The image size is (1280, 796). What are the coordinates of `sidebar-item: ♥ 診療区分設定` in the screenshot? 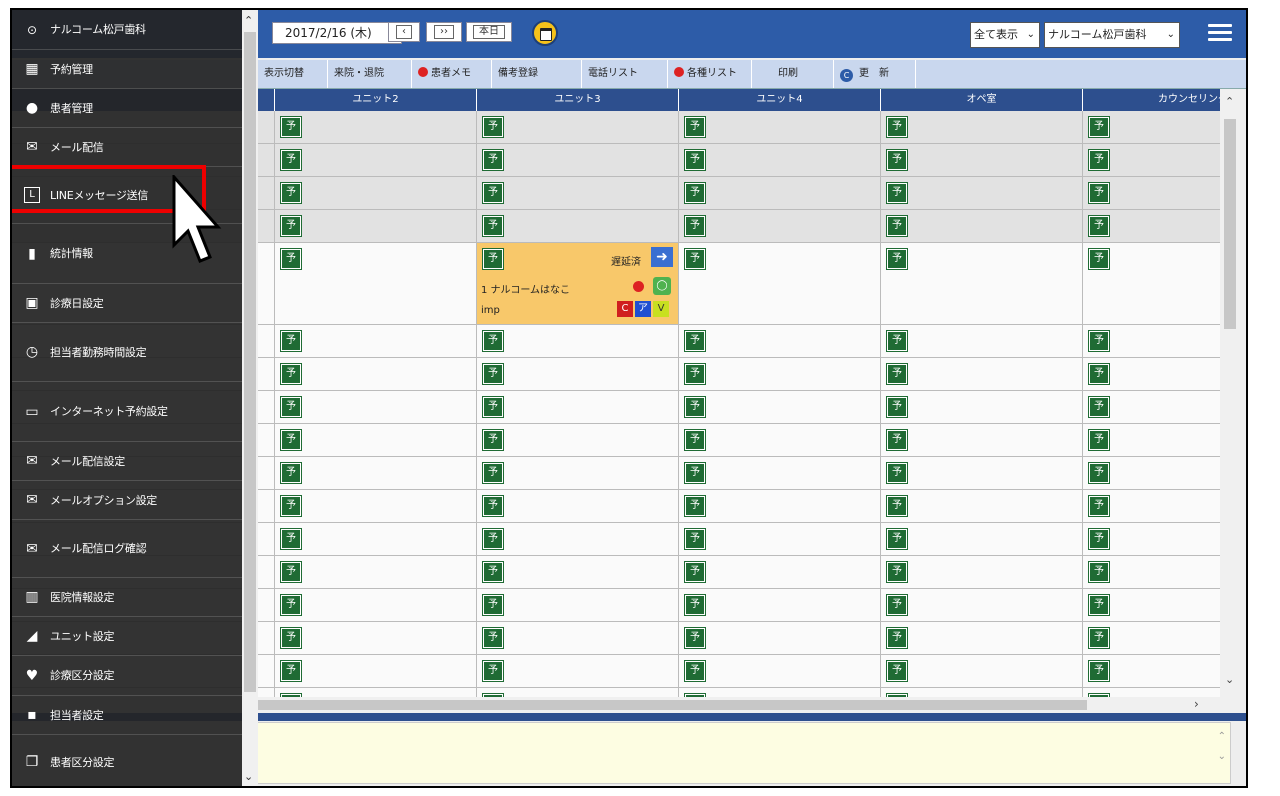 It's located at (127, 676).